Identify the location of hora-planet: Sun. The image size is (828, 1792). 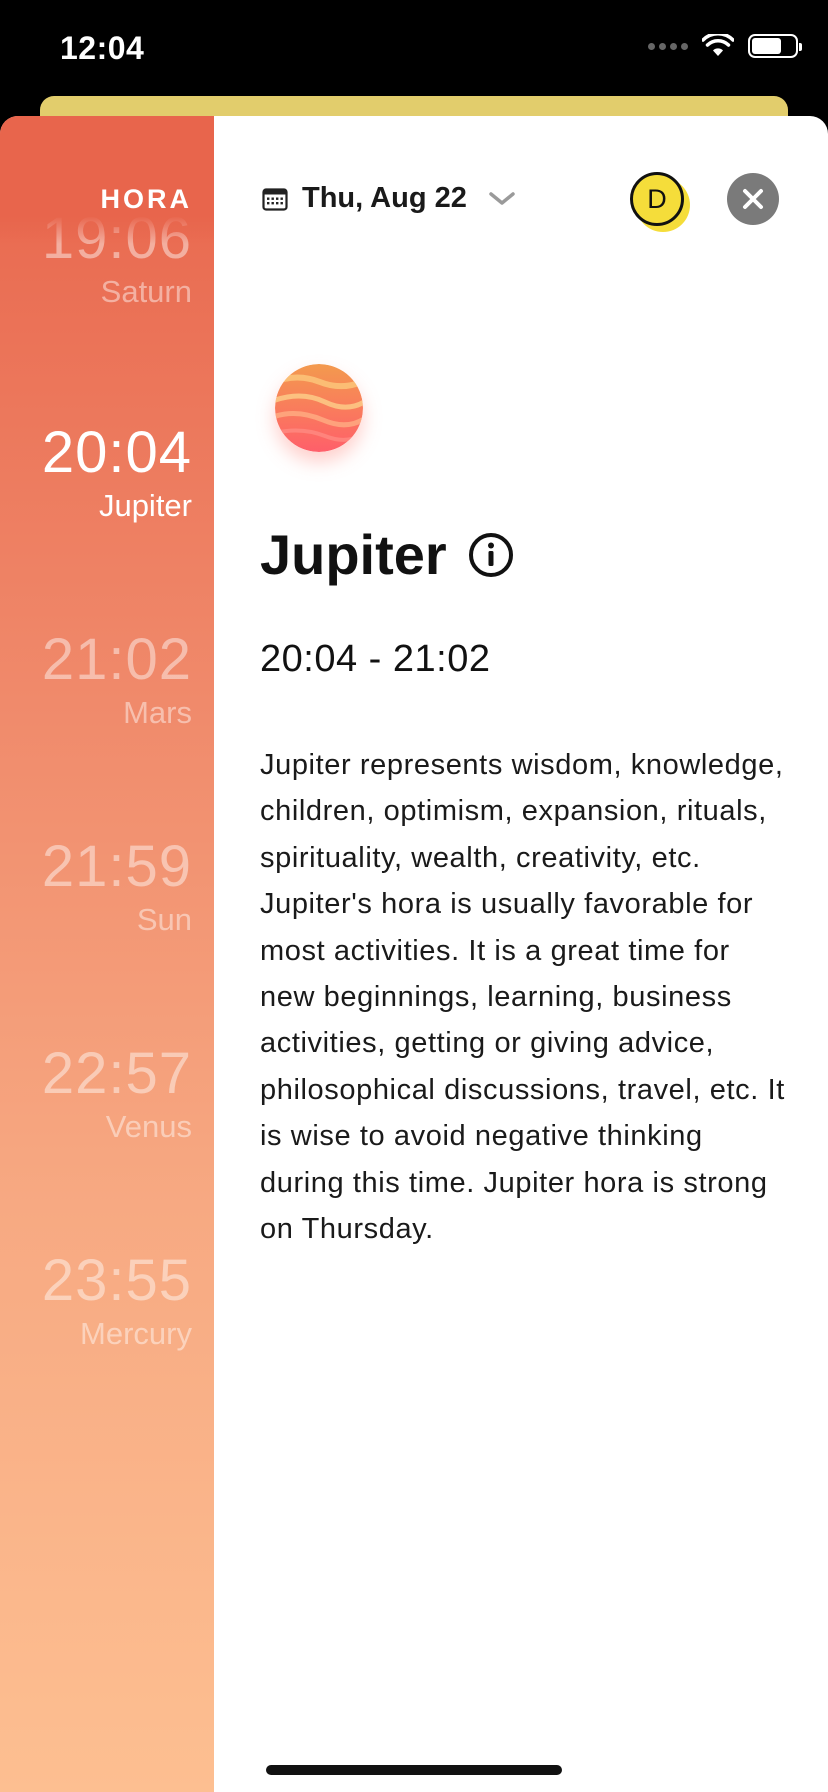
(164, 919).